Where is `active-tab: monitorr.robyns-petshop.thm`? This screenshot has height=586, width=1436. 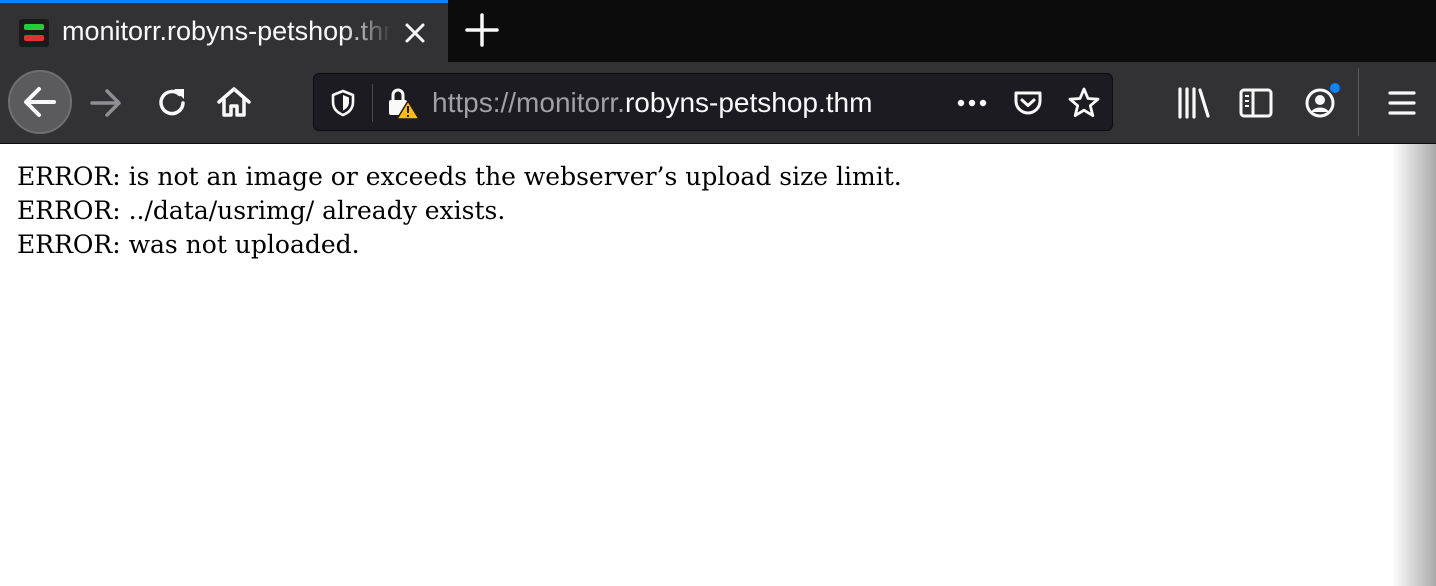
active-tab: monitorr.robyns-petshop.thm is located at coordinates (224, 31).